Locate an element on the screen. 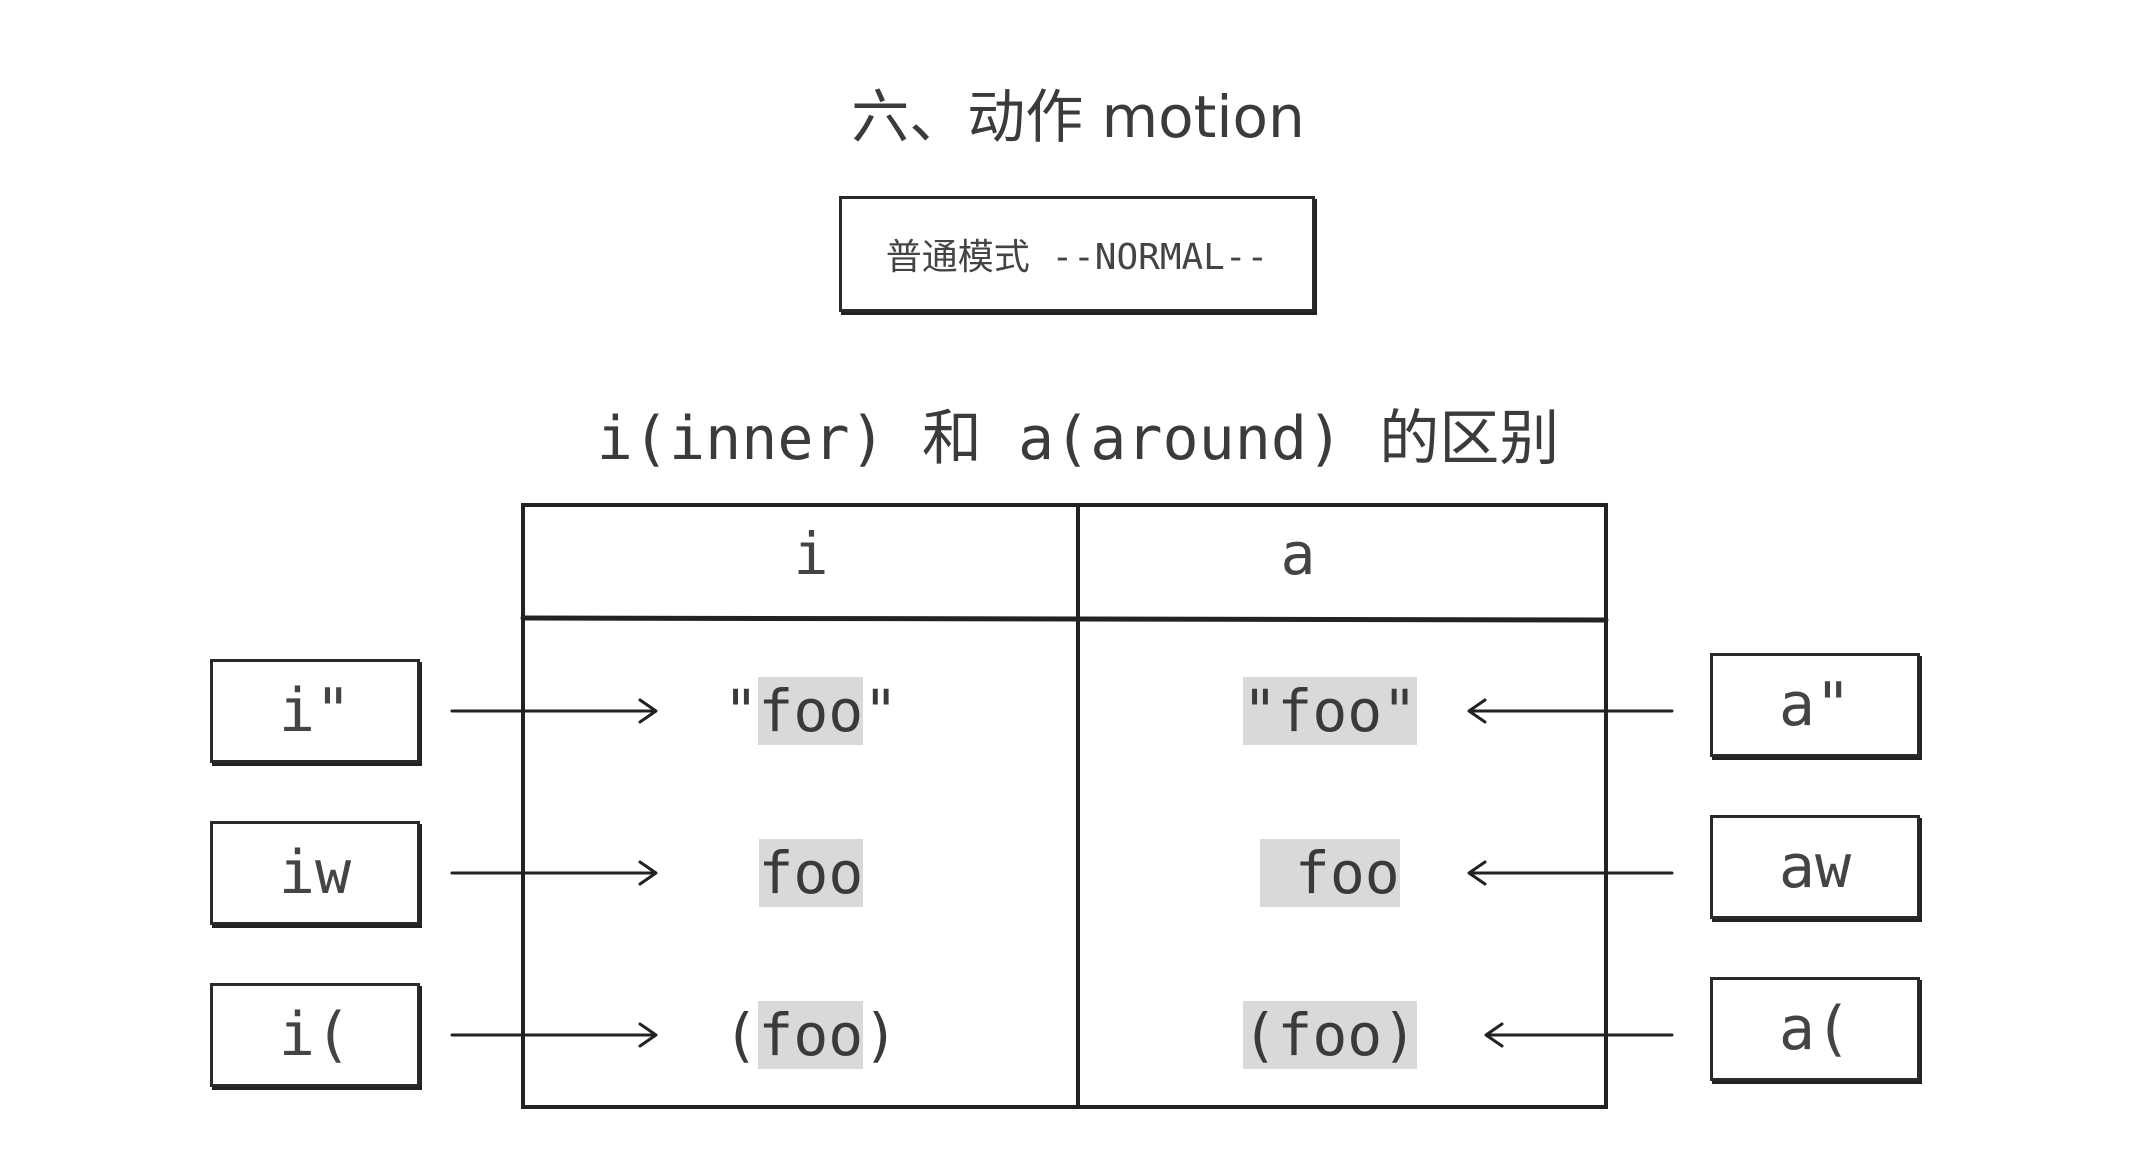 This screenshot has width=2156, height=1160. a-cell-text-highlight: "foo" is located at coordinates (1330, 711).